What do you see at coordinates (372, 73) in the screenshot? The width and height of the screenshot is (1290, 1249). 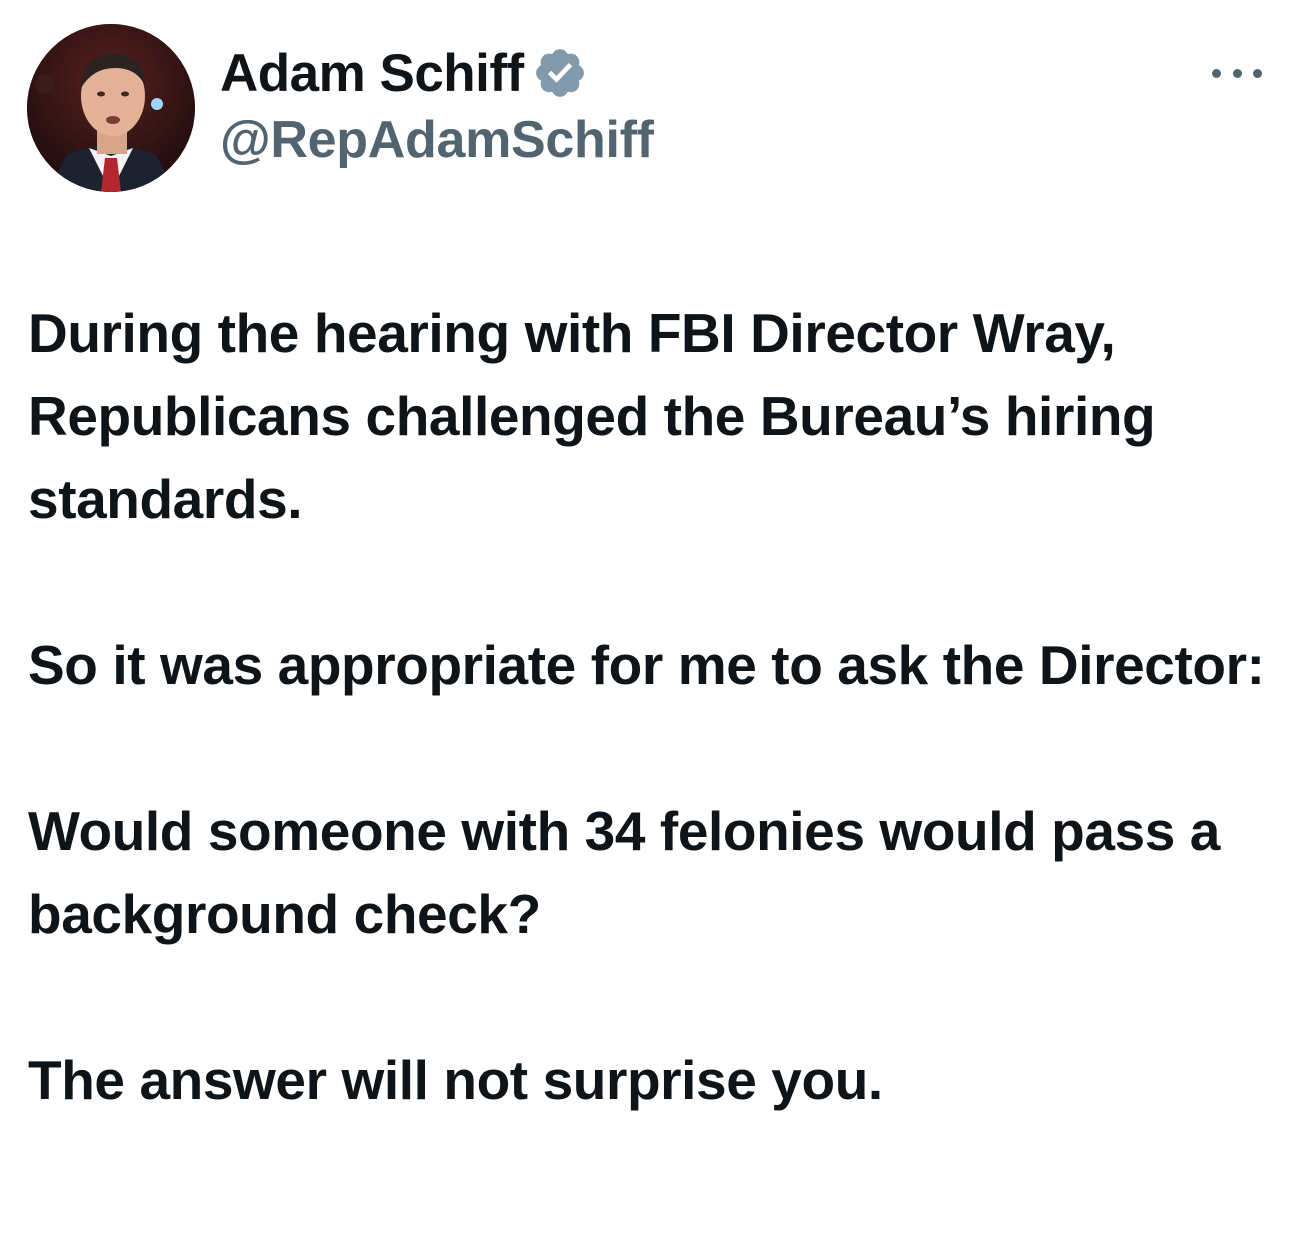 I see `display-name: Adam Schiff` at bounding box center [372, 73].